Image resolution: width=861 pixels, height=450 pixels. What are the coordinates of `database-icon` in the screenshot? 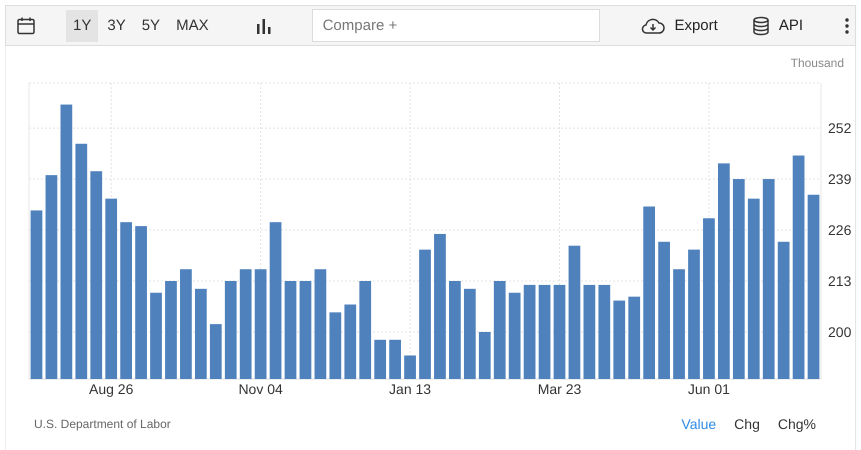 It's located at (761, 26).